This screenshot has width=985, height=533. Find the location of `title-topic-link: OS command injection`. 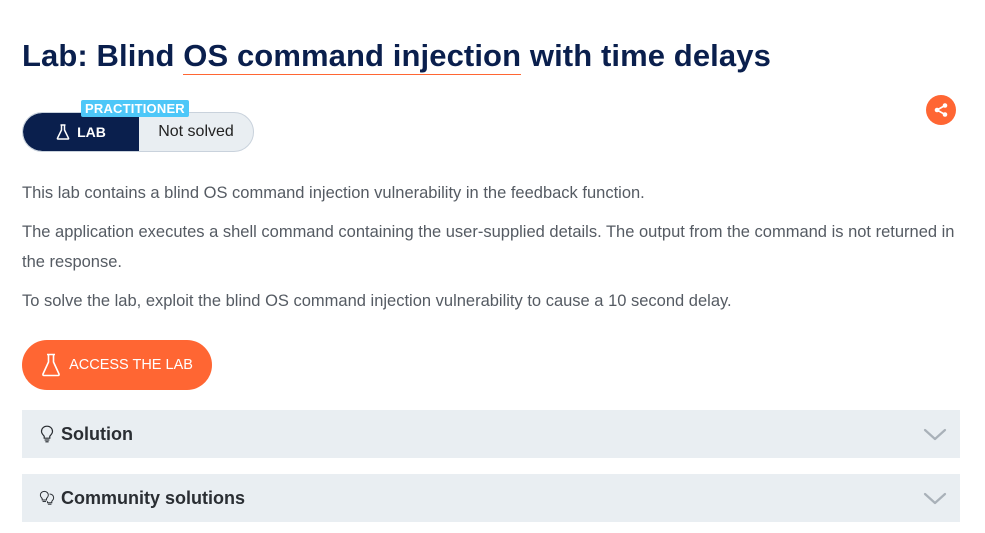

title-topic-link: OS command injection is located at coordinates (352, 56).